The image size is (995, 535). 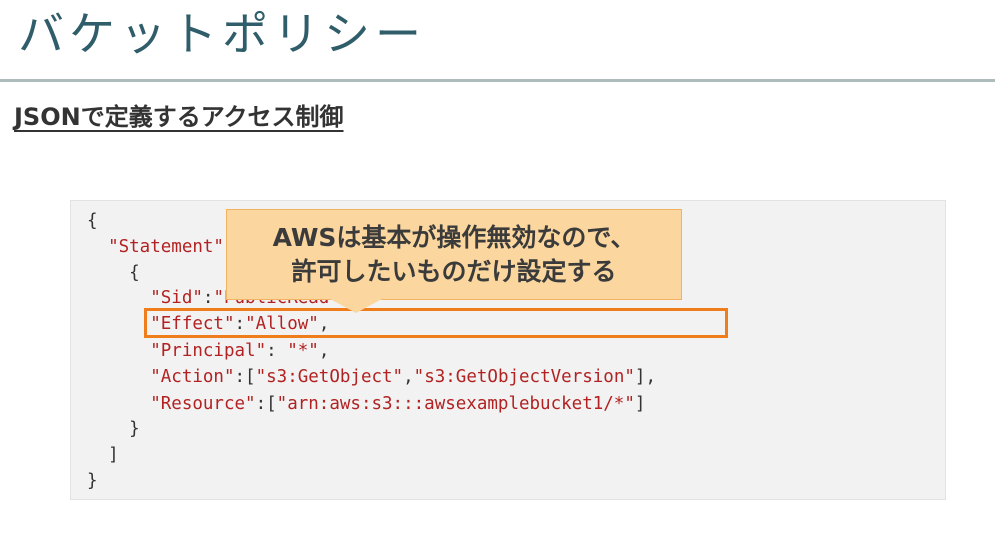 I want to click on effect-allow-highlight, so click(x=436, y=323).